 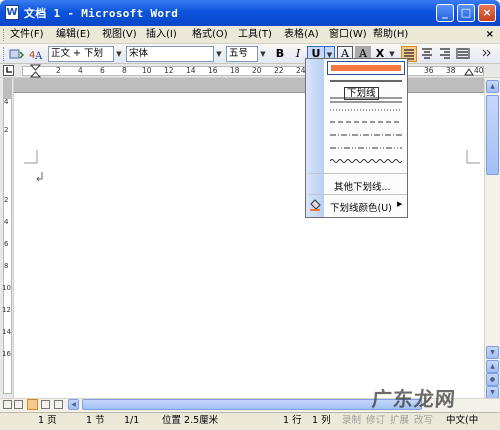 I want to click on status-overtype: 改写, so click(x=423, y=421).